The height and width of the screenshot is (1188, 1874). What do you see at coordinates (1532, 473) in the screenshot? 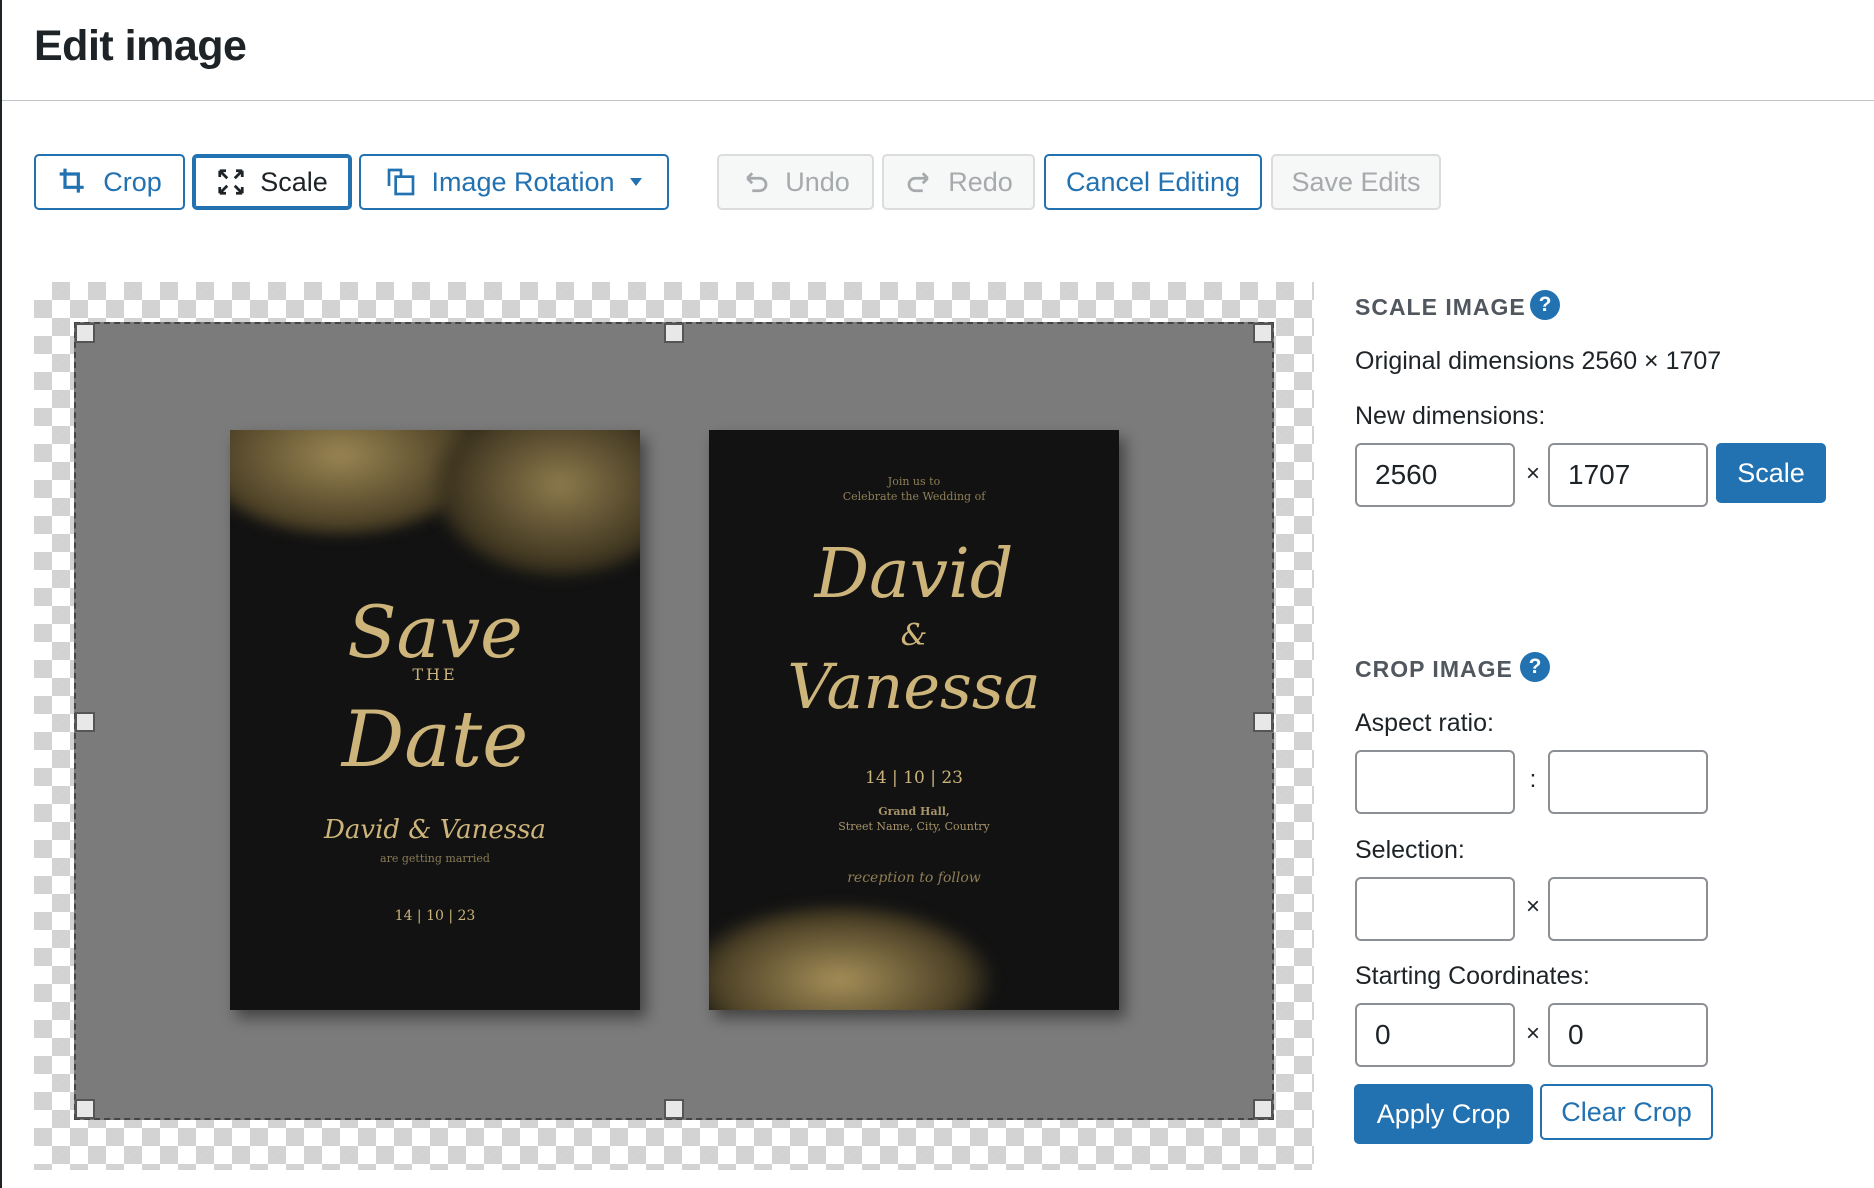
I see `scale-times-sign: ×` at bounding box center [1532, 473].